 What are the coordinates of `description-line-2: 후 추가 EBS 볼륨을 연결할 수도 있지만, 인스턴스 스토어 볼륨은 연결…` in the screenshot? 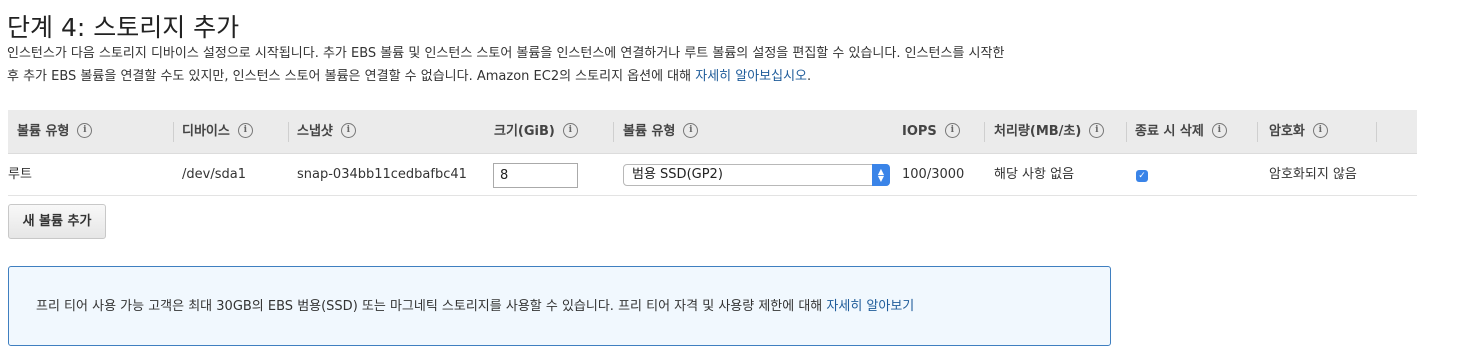 It's located at (562, 76).